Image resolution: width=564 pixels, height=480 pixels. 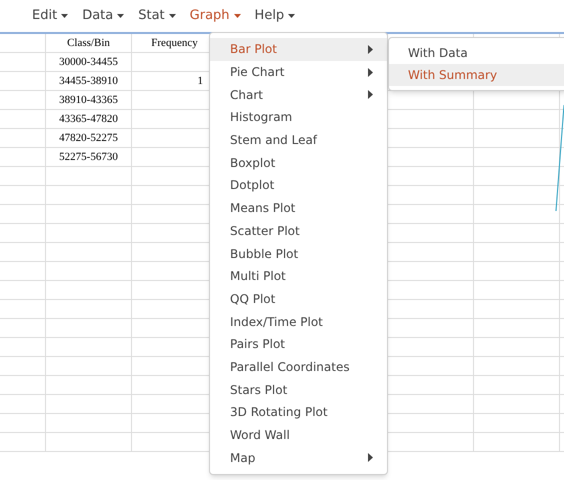 I want to click on dropdown-item: Index/Time Plot, so click(x=298, y=321).